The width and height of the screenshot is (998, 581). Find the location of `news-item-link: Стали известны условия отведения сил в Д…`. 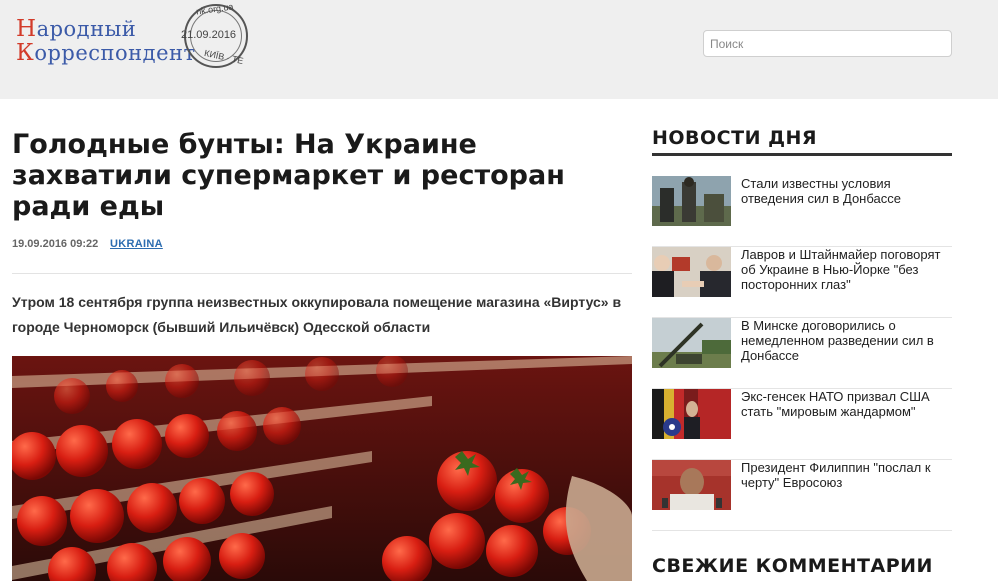

news-item-link: Стали известны условия отведения сил в Д… is located at coordinates (844, 191).